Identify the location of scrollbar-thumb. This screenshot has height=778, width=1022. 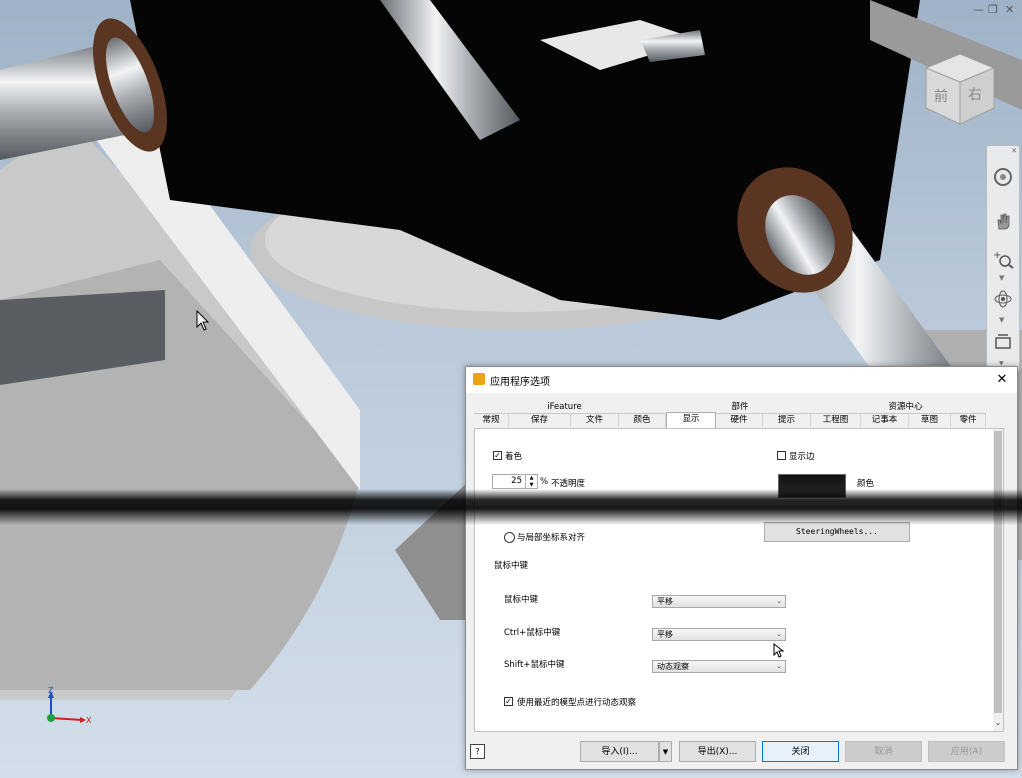
(998, 572).